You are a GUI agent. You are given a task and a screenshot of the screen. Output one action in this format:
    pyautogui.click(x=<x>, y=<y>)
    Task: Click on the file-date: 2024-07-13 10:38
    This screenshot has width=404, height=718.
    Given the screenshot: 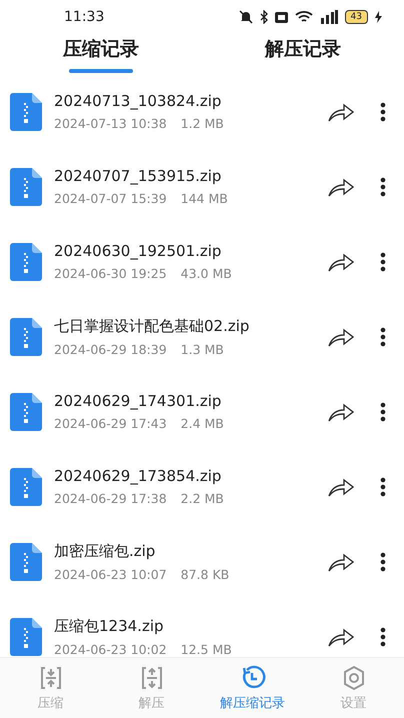 What is the action you would take?
    pyautogui.click(x=110, y=123)
    